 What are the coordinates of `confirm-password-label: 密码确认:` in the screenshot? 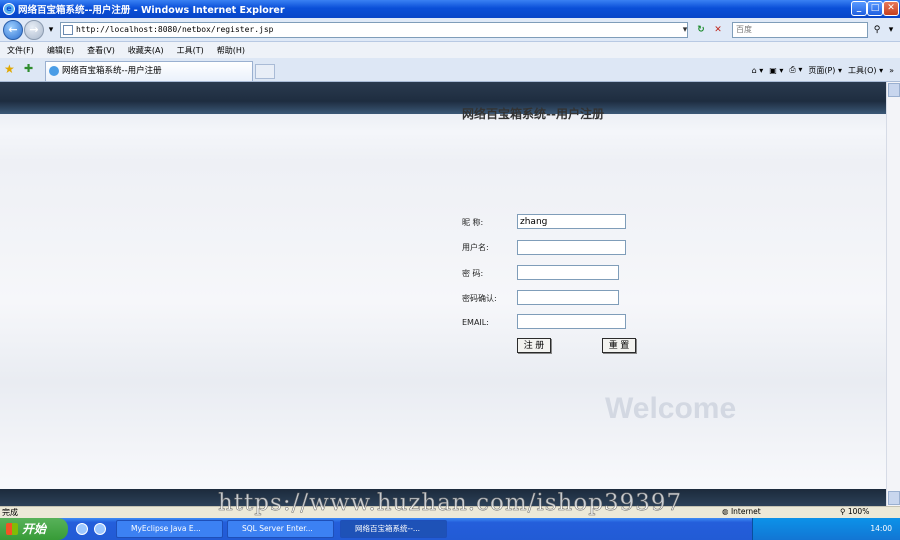 It's located at (479, 298).